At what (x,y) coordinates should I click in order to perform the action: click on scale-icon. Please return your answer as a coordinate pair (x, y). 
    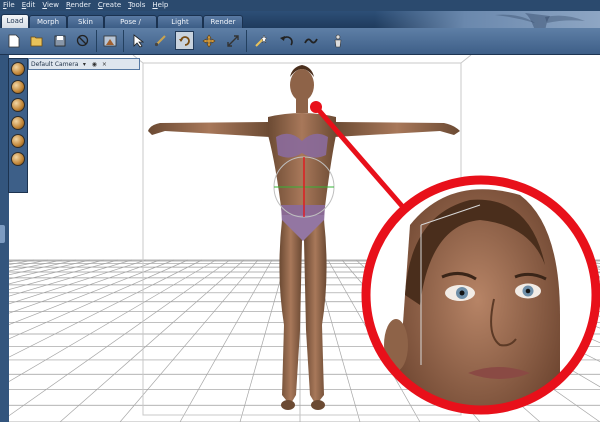
    Looking at the image, I should click on (232, 40).